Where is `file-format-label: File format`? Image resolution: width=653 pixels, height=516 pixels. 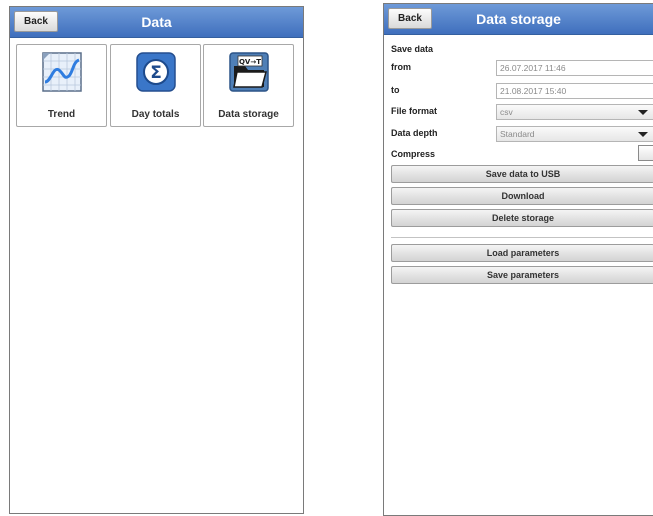
file-format-label: File format is located at coordinates (414, 111).